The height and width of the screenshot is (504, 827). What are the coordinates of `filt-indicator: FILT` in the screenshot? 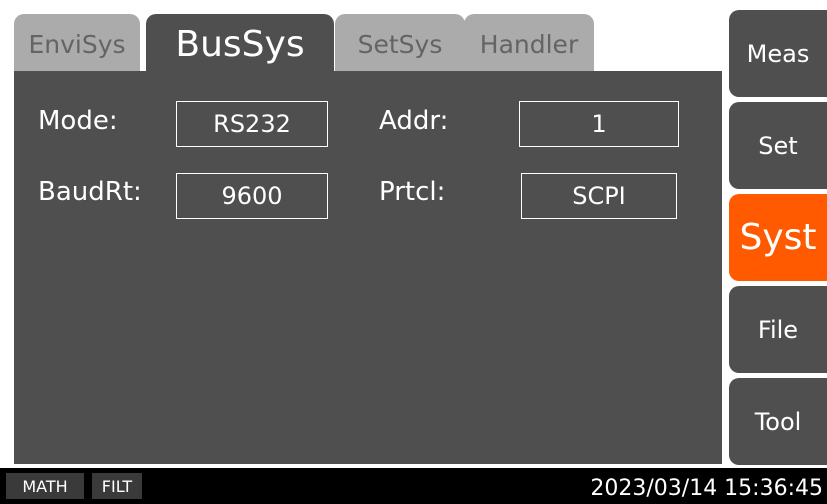 It's located at (117, 486).